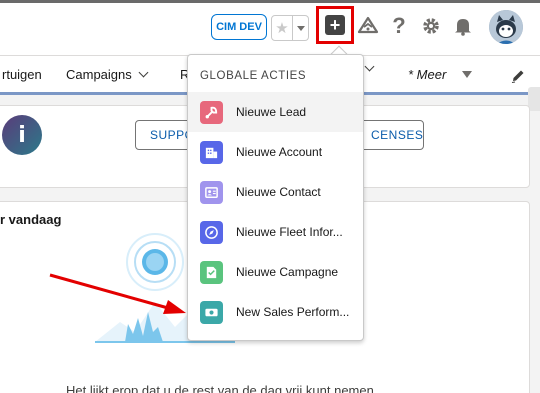 The width and height of the screenshot is (540, 393). What do you see at coordinates (211, 312) in the screenshot?
I see `sales-performance-icon` at bounding box center [211, 312].